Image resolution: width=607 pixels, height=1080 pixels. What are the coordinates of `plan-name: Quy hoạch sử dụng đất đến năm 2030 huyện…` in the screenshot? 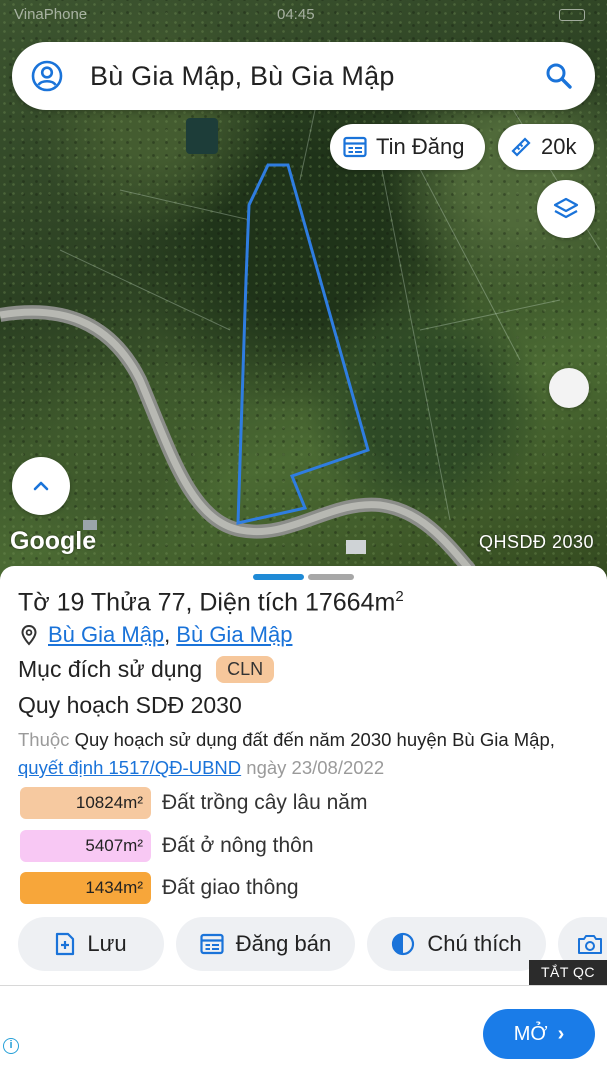 It's located at (314, 739).